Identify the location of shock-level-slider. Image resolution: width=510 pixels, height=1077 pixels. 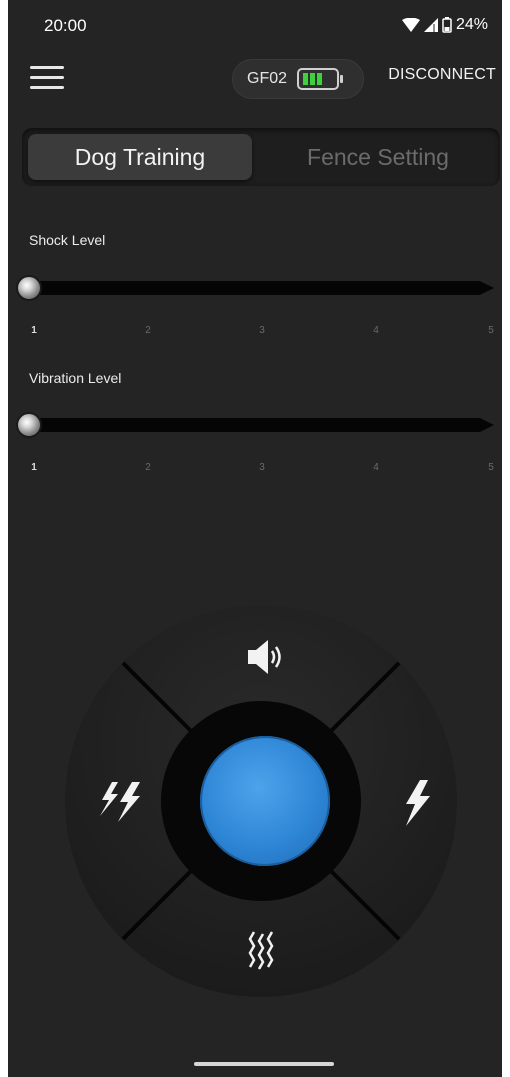
(258, 288).